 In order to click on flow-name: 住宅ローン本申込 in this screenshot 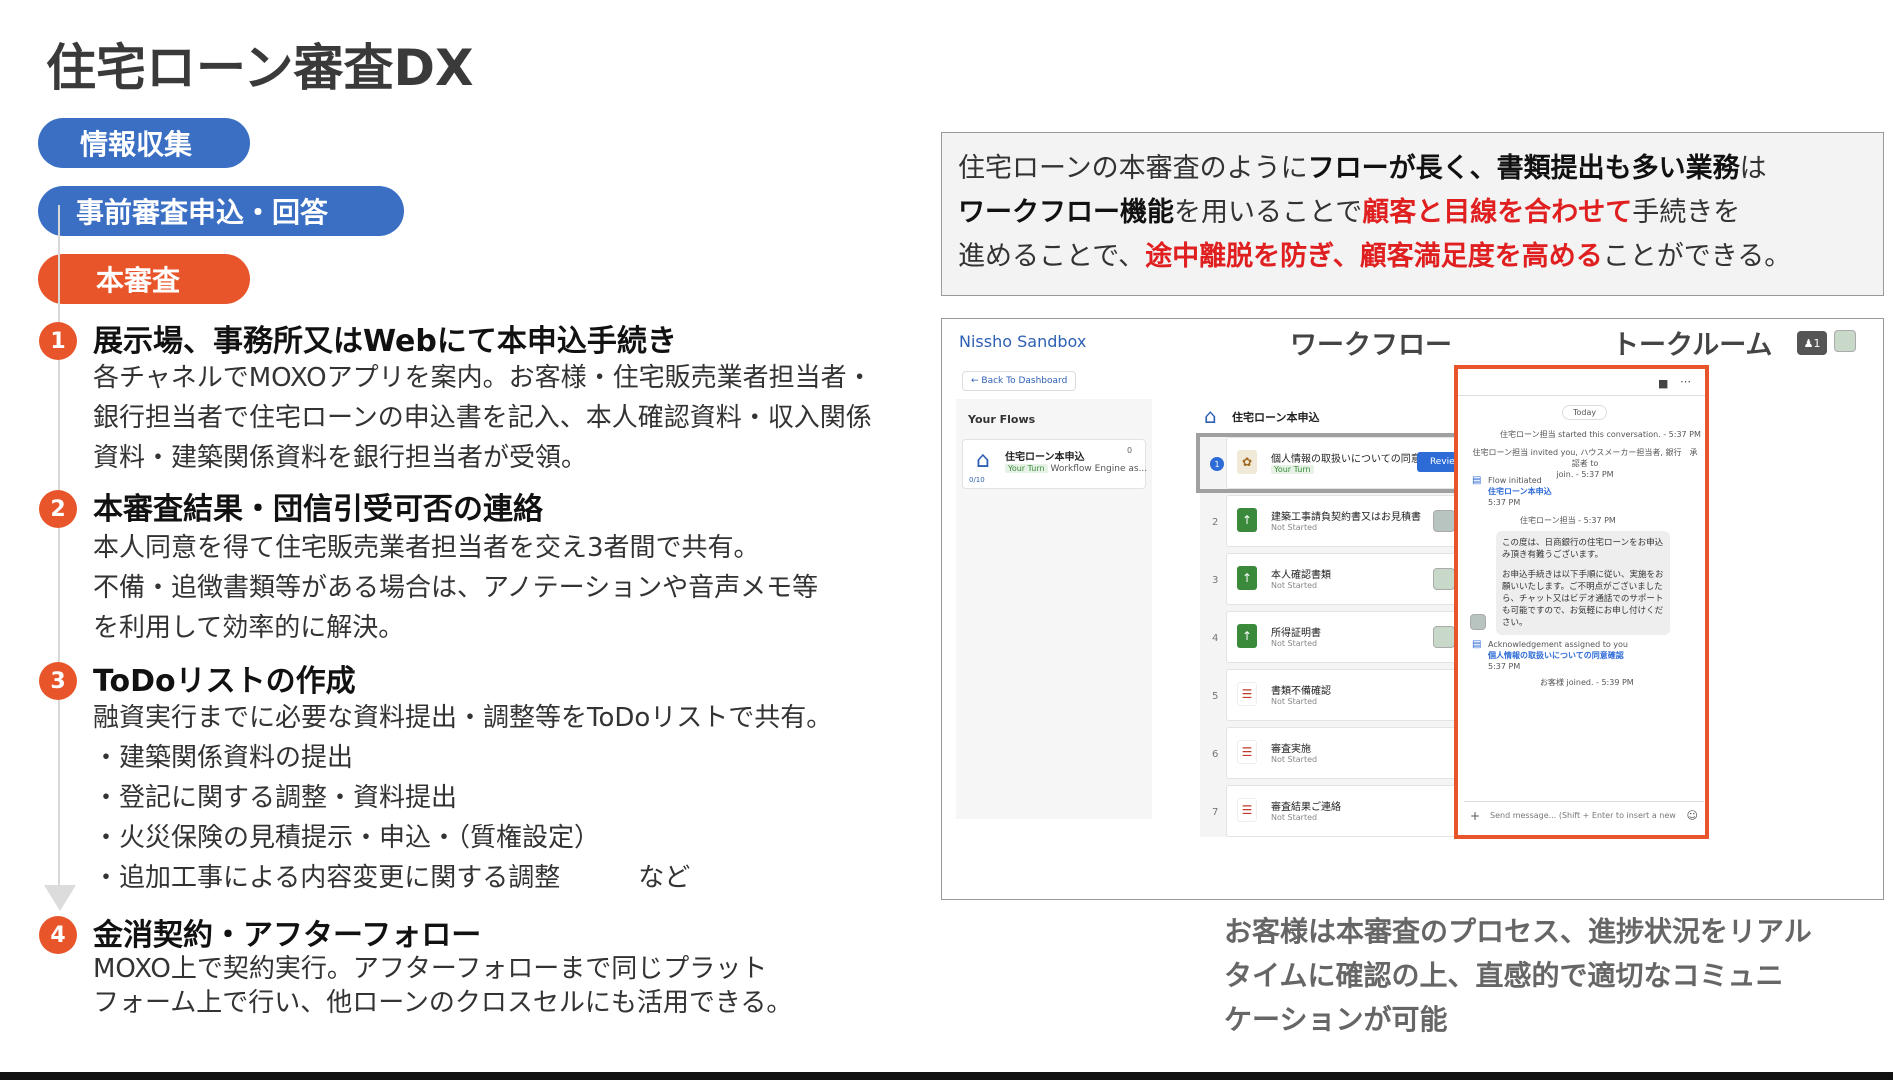, I will do `click(1045, 457)`.